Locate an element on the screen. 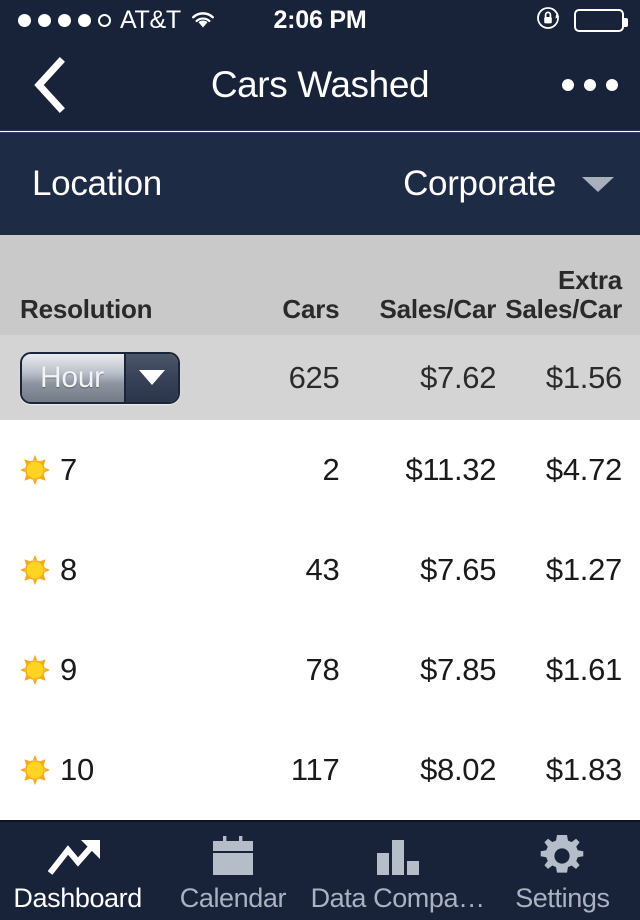  column-header-extra-sales-per-car: Extra Sales/Car is located at coordinates (559, 294).